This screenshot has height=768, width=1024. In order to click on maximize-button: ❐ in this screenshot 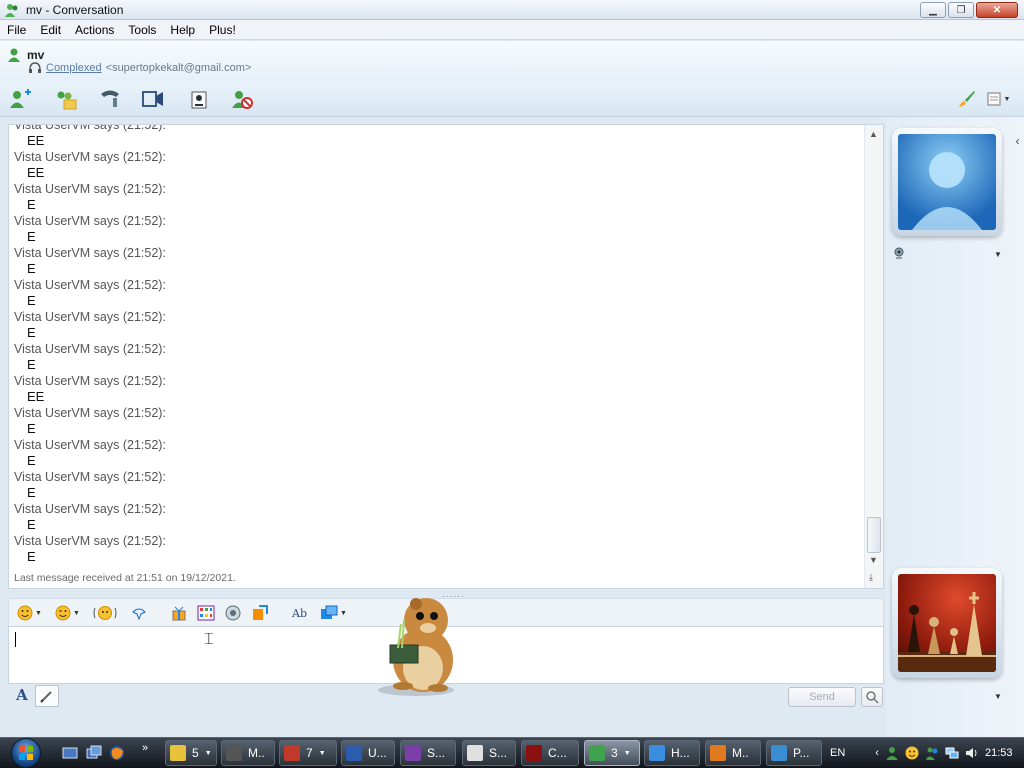, I will do `click(961, 10)`.